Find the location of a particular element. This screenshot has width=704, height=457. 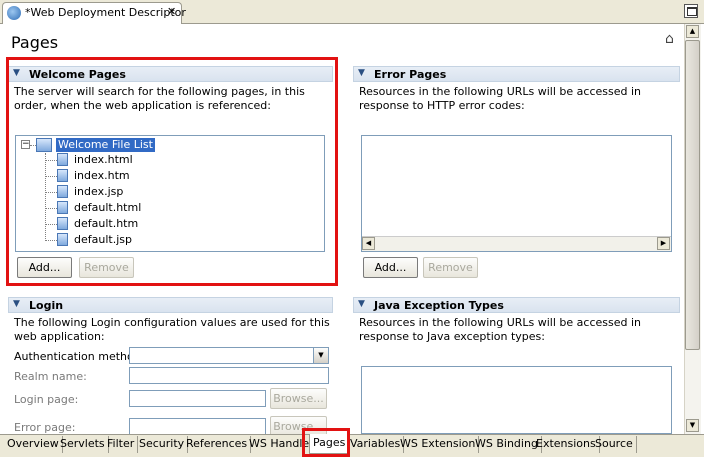

java-exception-list is located at coordinates (516, 400).